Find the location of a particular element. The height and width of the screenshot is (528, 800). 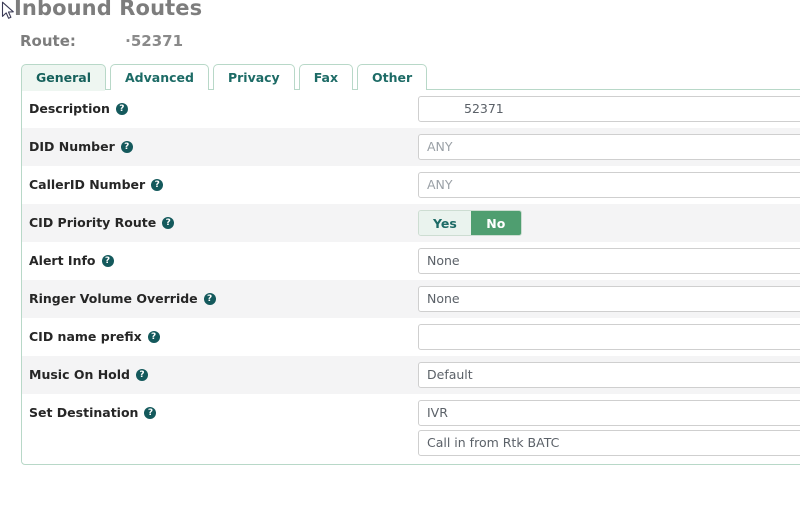

field-control is located at coordinates (609, 337).